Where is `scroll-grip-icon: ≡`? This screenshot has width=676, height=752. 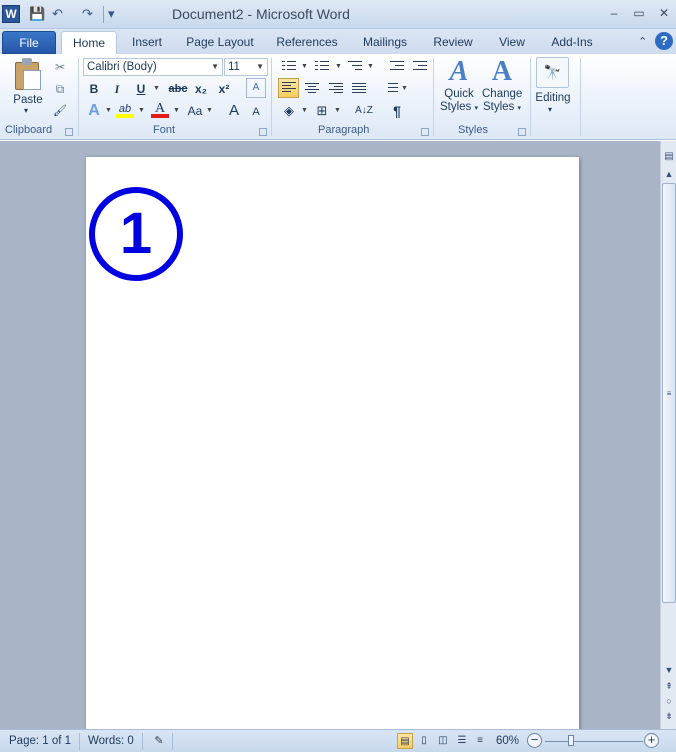
scroll-grip-icon: ≡ is located at coordinates (669, 393).